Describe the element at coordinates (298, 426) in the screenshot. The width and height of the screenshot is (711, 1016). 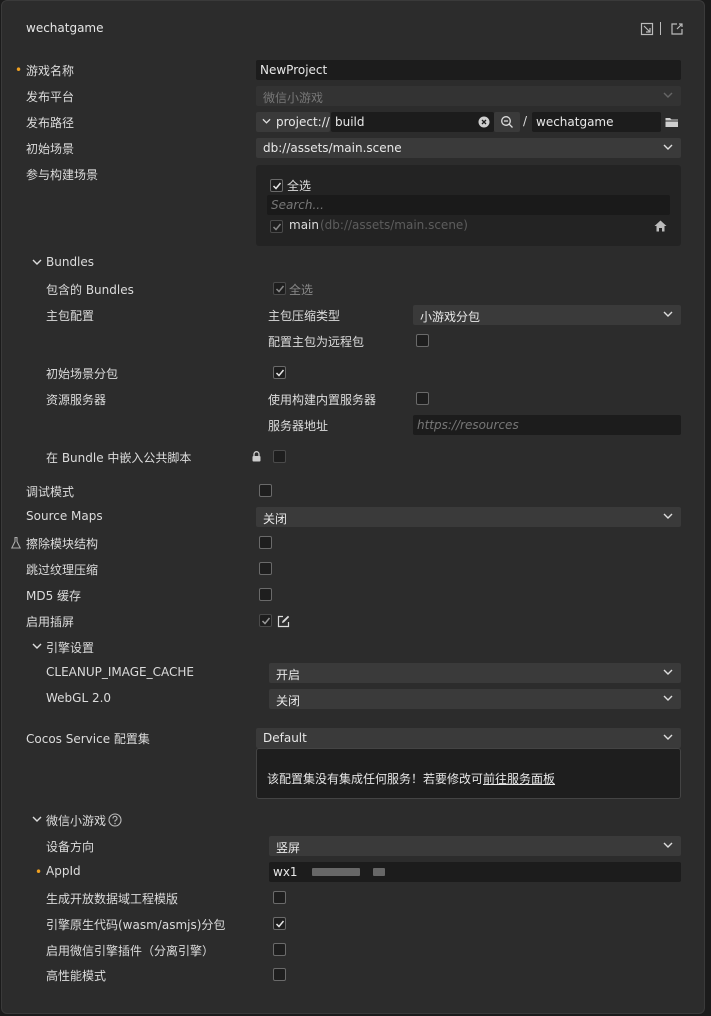
I see `server-address-label: 服务器地址` at that location.